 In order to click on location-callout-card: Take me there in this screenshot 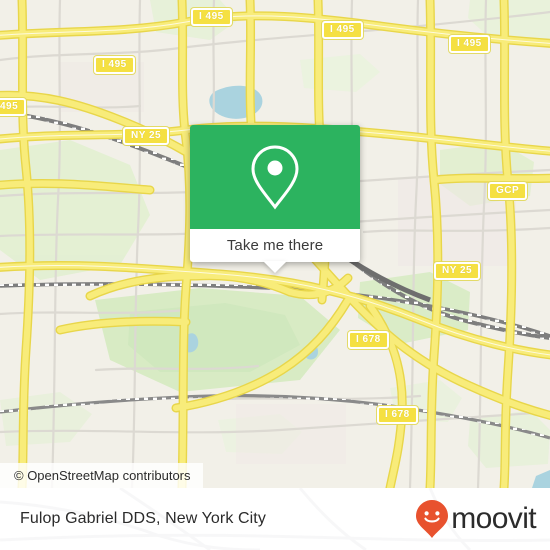, I will do `click(275, 199)`.